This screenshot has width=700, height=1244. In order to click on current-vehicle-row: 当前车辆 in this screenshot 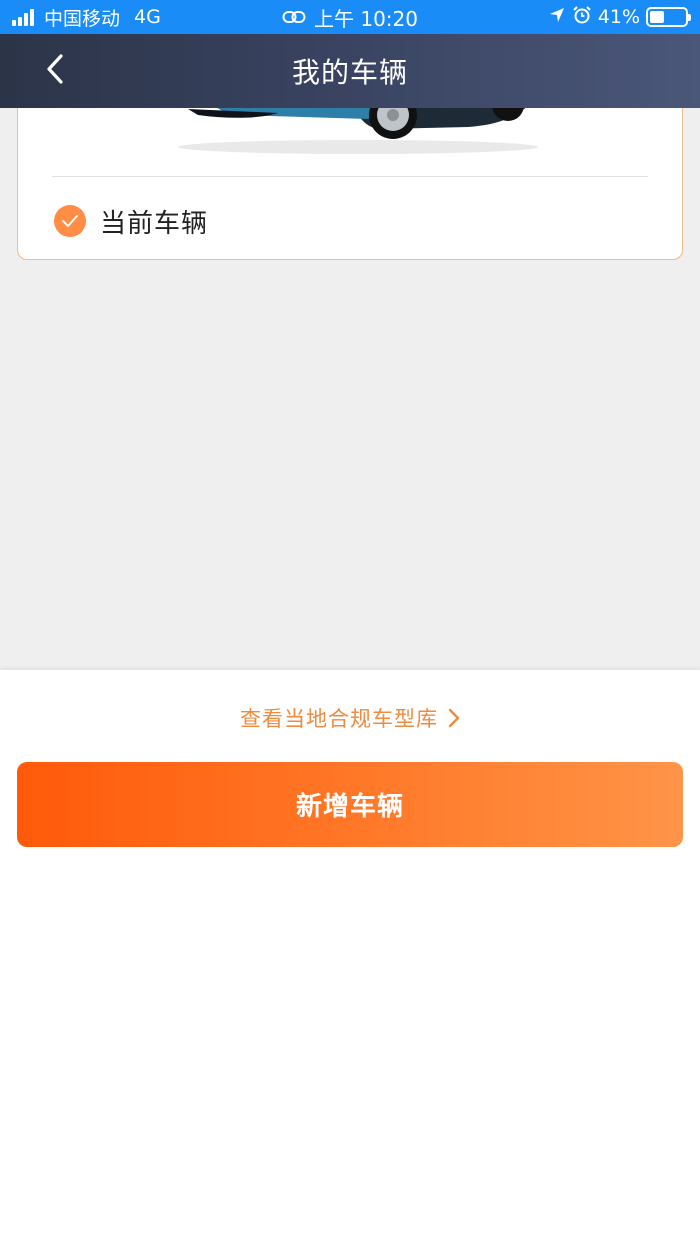, I will do `click(131, 221)`.